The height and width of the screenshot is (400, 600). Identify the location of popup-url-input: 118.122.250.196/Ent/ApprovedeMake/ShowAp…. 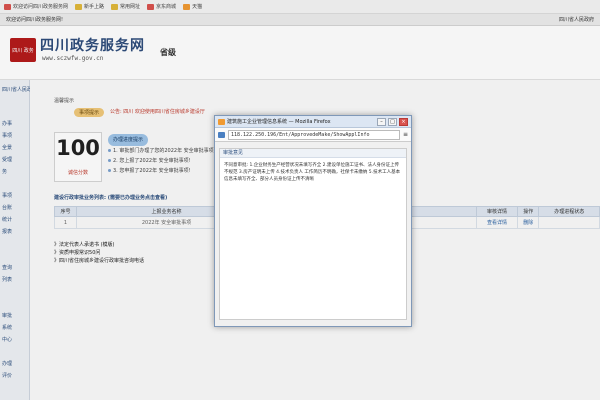
(314, 134).